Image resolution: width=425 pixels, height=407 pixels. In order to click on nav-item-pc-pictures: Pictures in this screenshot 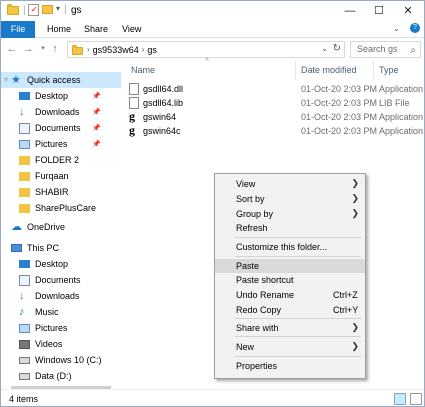, I will do `click(61, 328)`.